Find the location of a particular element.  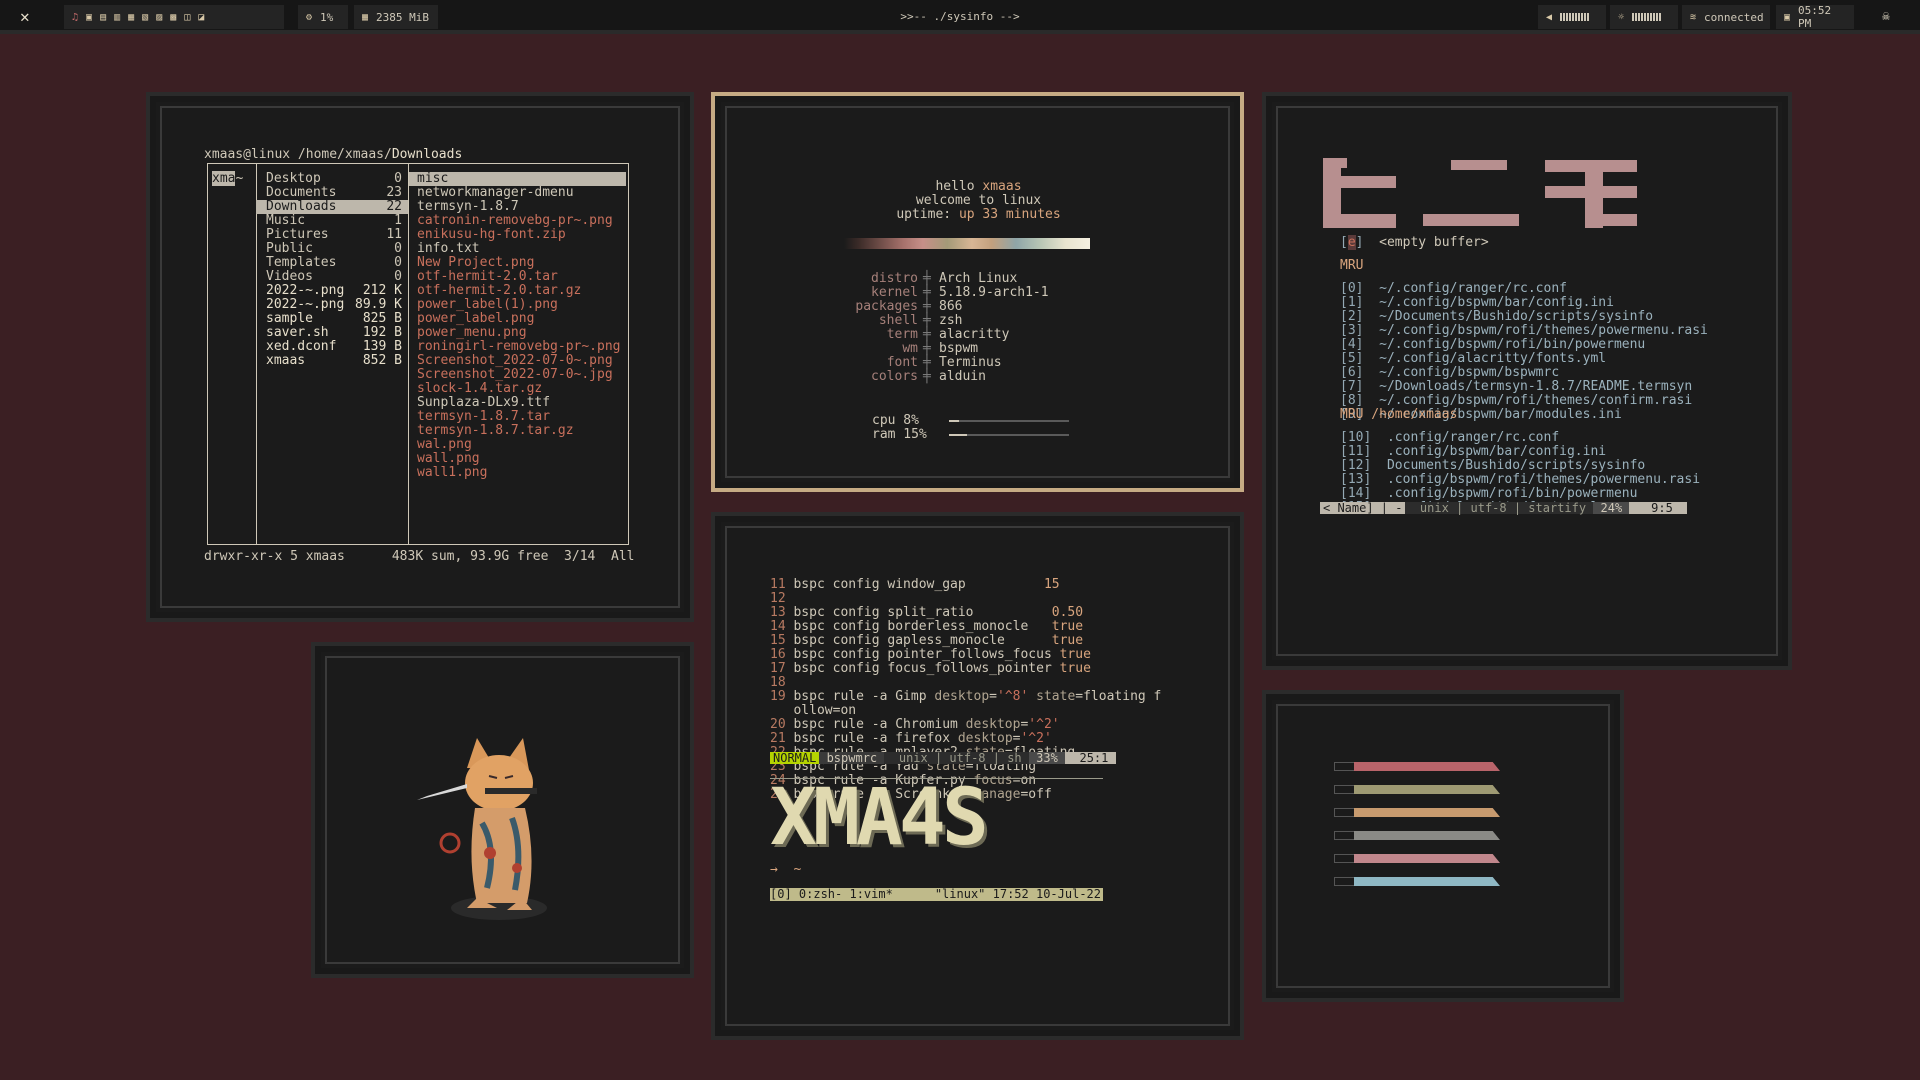

volume-module: ◀ is located at coordinates (1572, 17).